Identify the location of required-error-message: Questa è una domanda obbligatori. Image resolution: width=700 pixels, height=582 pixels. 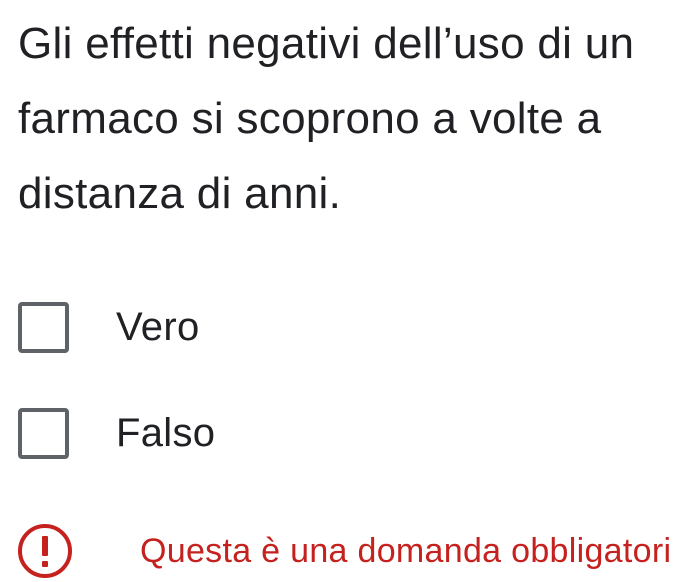
(343, 551).